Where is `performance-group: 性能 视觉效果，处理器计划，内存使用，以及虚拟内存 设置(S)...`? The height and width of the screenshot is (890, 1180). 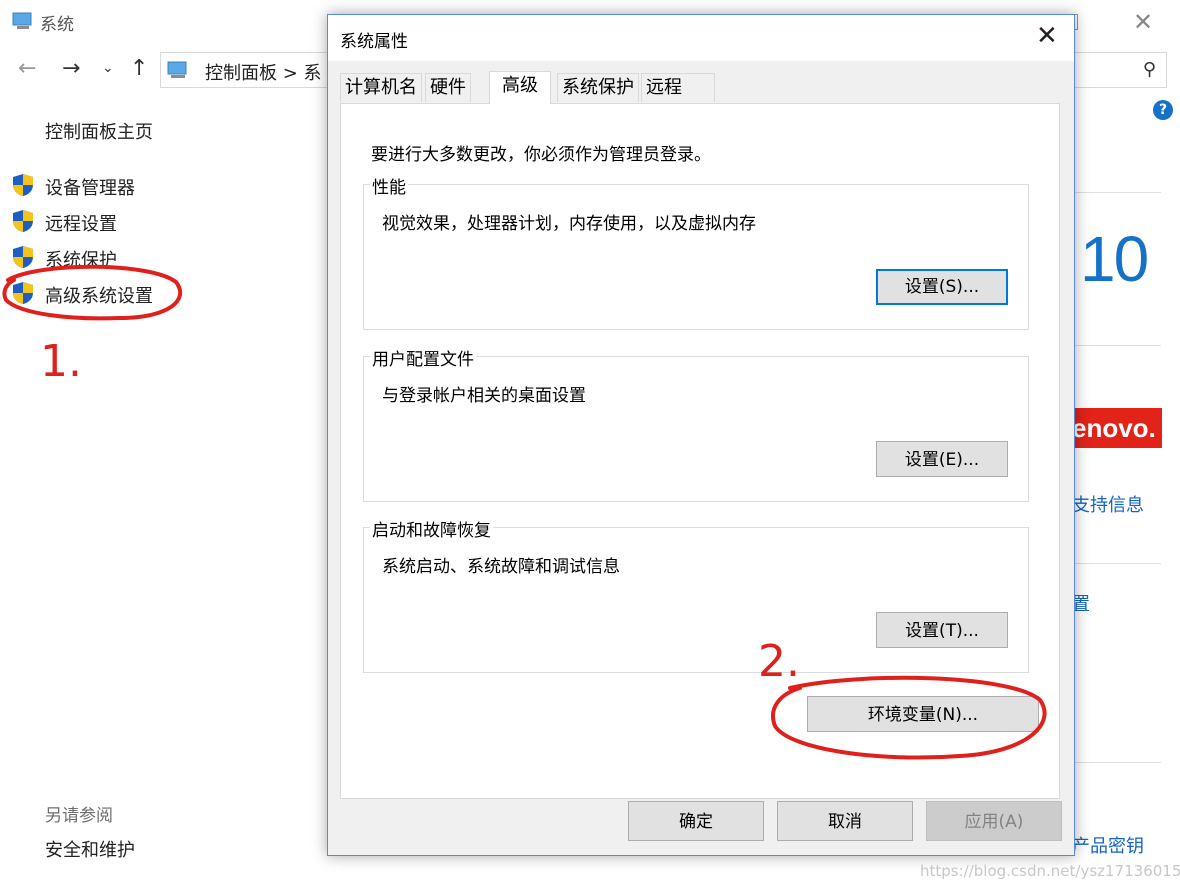 performance-group: 性能 视觉效果，处理器计划，内存使用，以及虚拟内存 设置(S)... is located at coordinates (696, 251).